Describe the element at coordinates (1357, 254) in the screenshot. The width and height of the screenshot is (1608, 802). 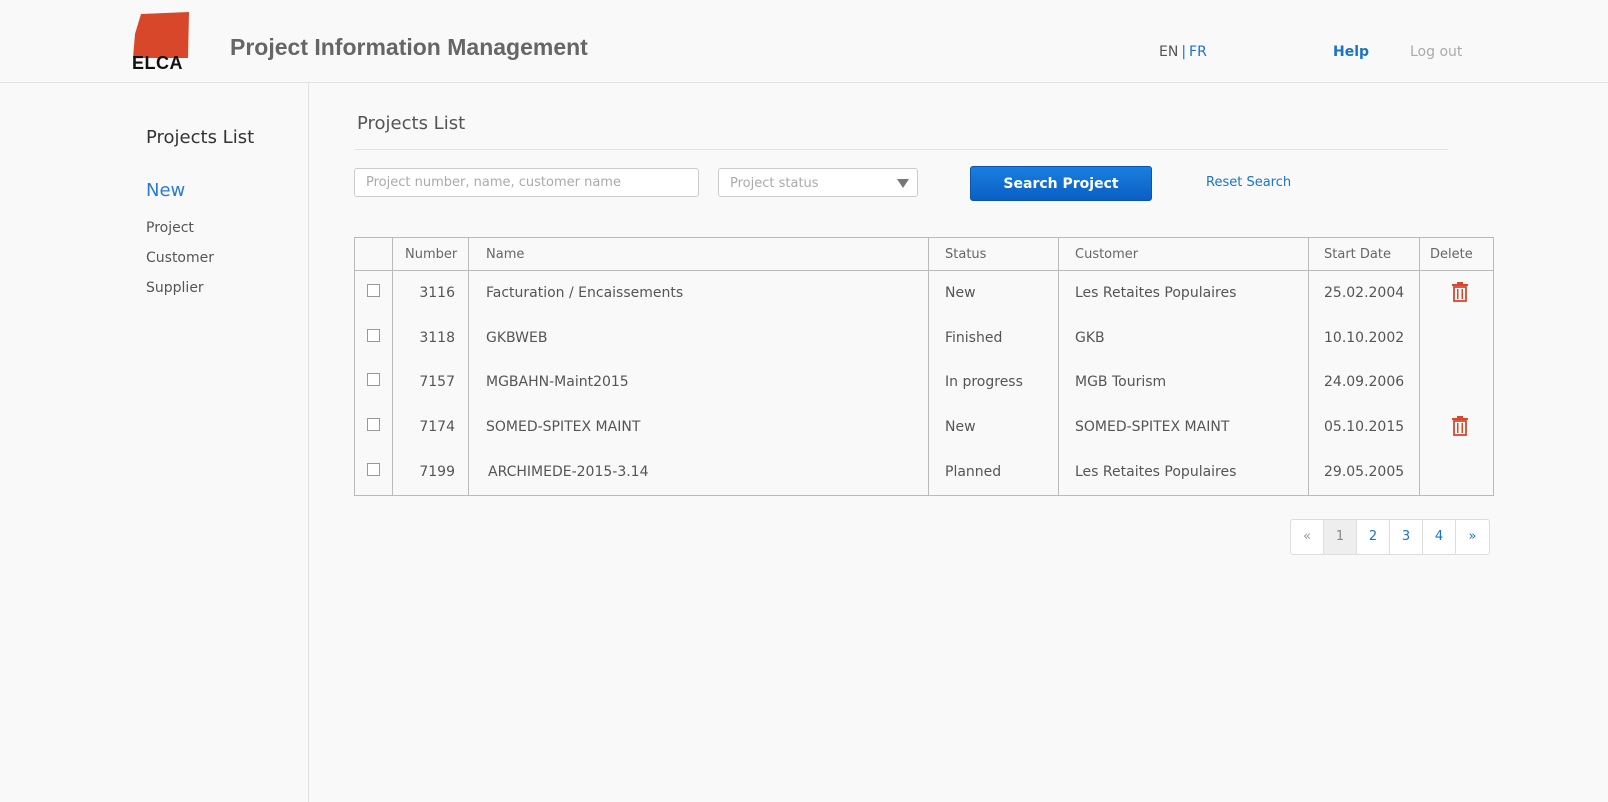
I see `column-header-start-date: Start Date` at that location.